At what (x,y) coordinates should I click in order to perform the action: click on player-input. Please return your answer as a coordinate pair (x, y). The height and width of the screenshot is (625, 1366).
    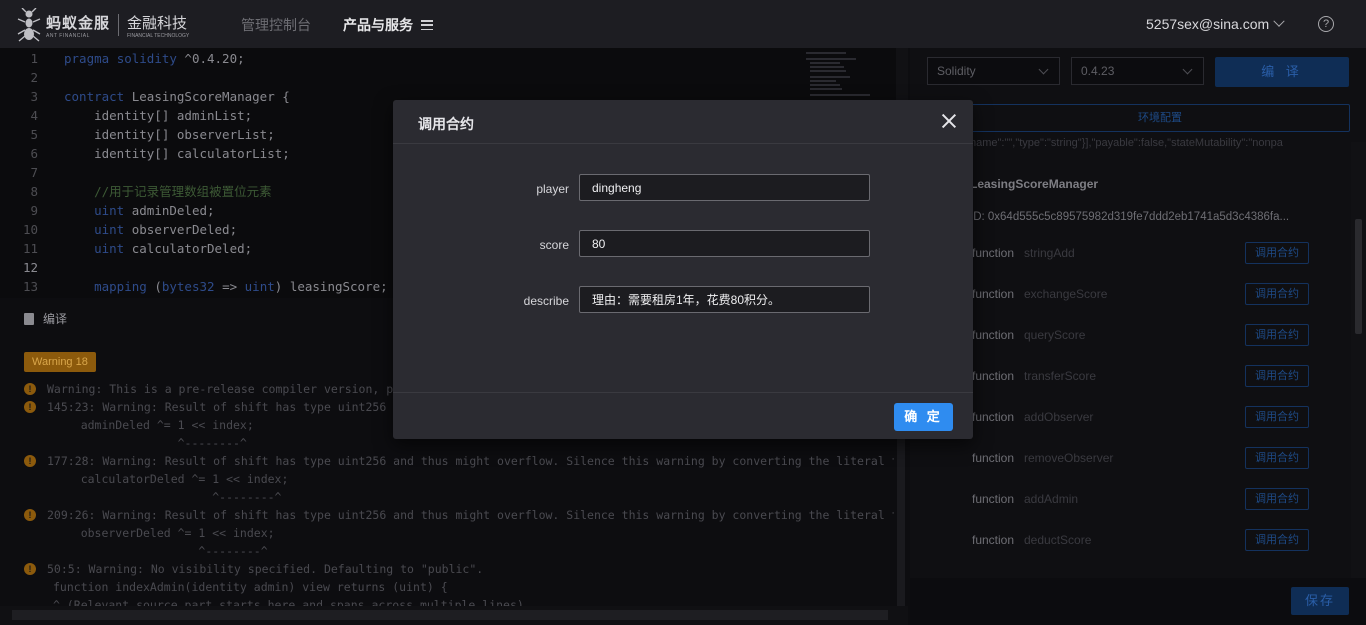
    Looking at the image, I should click on (724, 187).